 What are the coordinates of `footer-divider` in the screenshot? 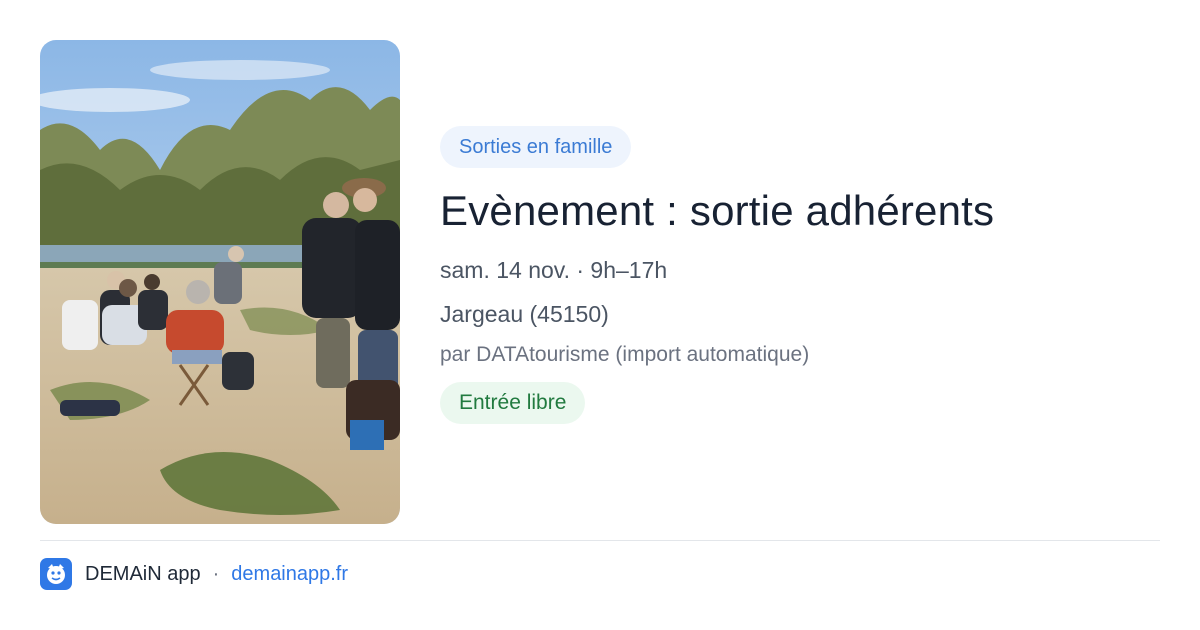 It's located at (600, 540).